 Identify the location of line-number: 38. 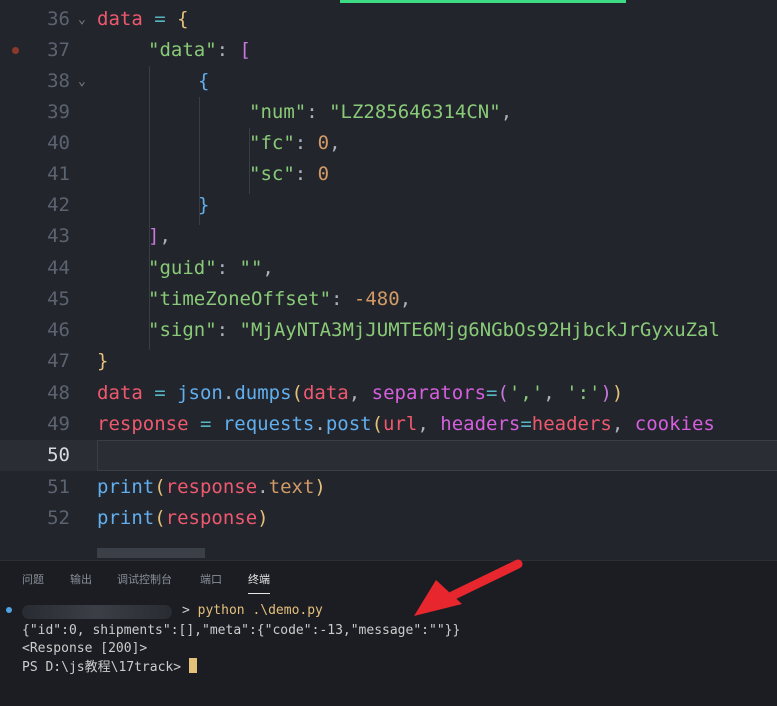
(58, 81).